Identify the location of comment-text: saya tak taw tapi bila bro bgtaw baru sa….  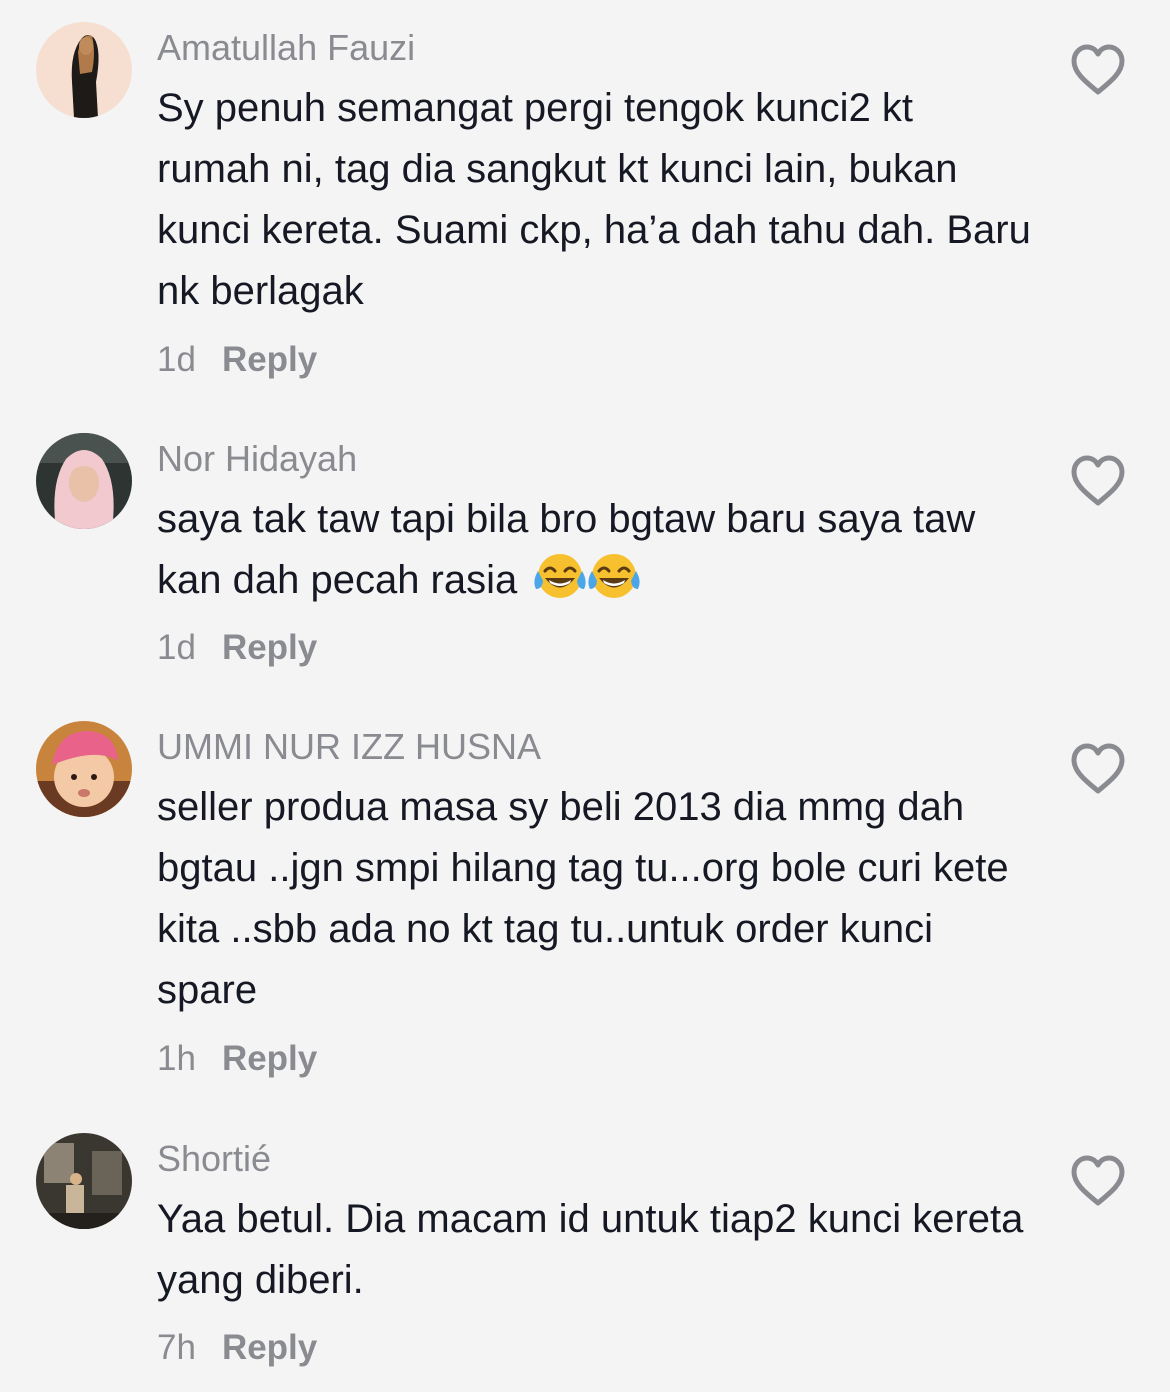
(597, 550).